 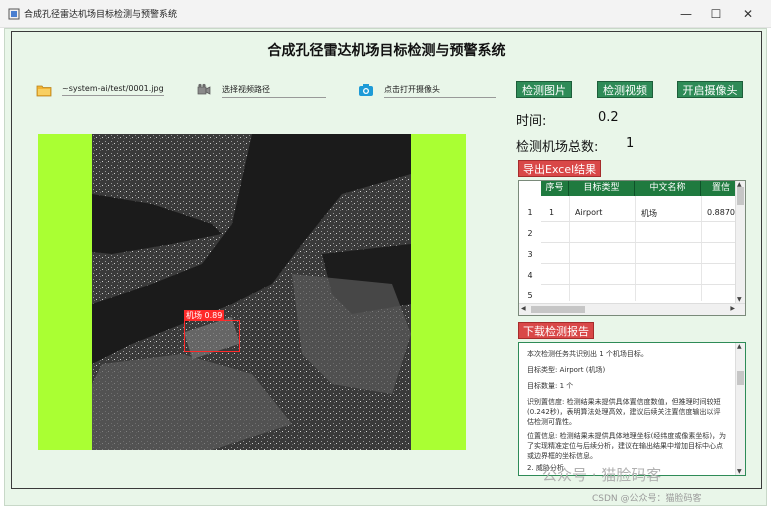 I want to click on column-header-name: 中文名称, so click(x=668, y=188).